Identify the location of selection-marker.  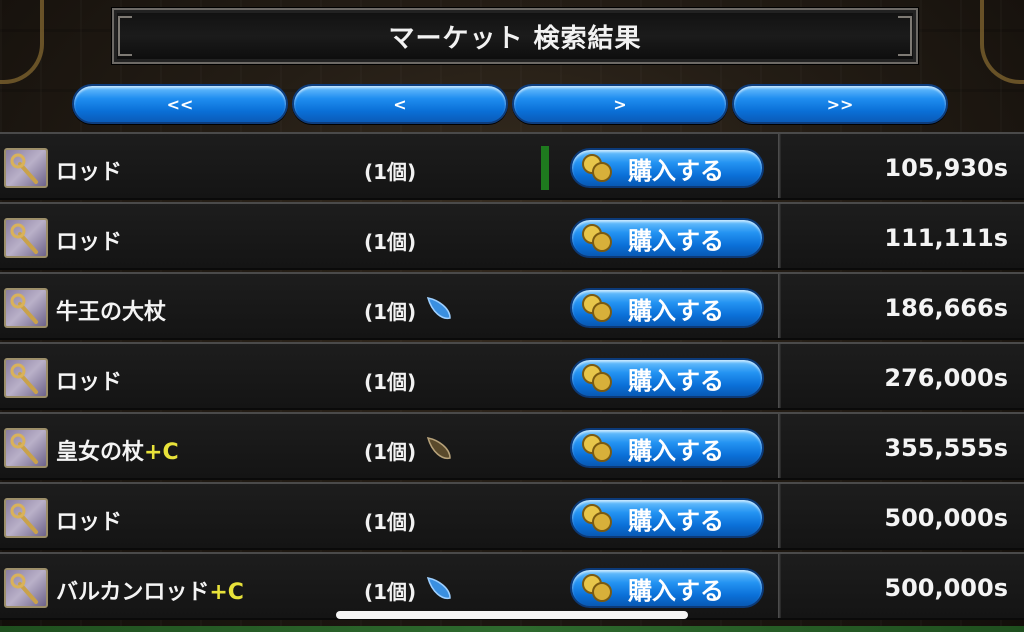
(545, 168).